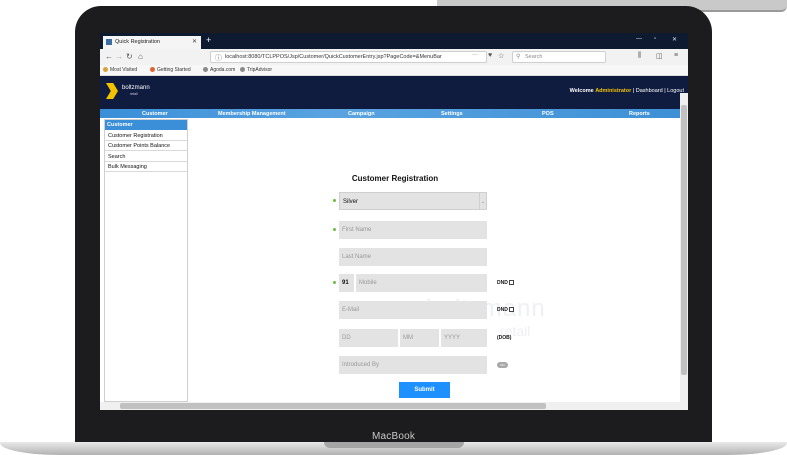  I want to click on window-close-icon: ✕, so click(674, 39).